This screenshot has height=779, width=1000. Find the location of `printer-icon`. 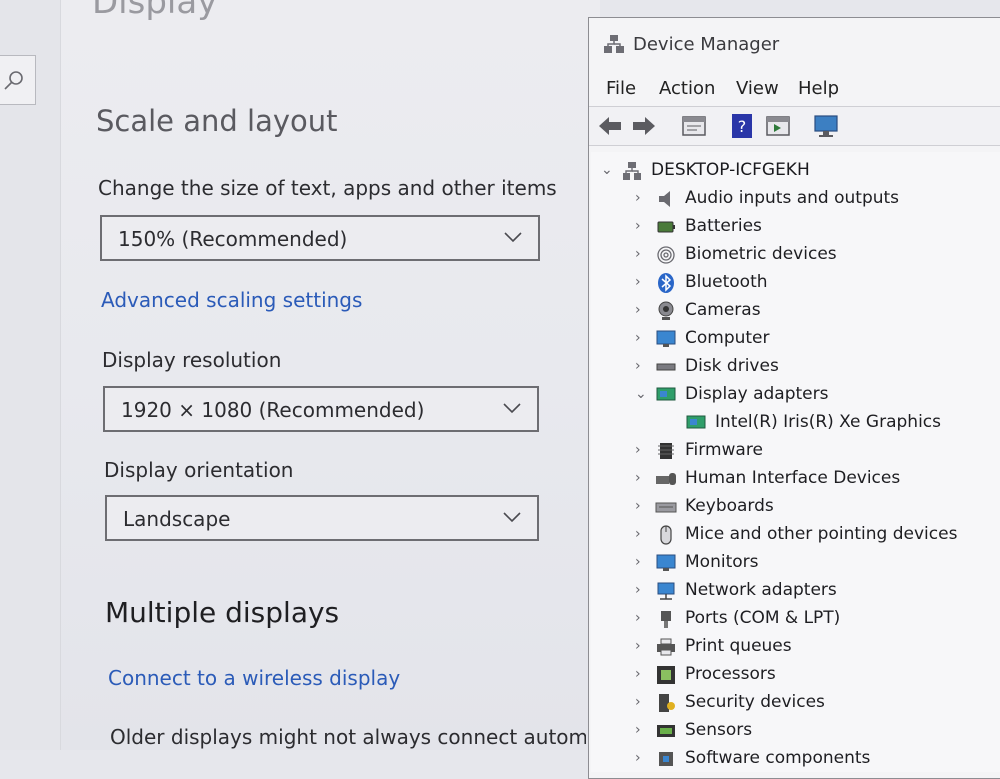

printer-icon is located at coordinates (666, 647).